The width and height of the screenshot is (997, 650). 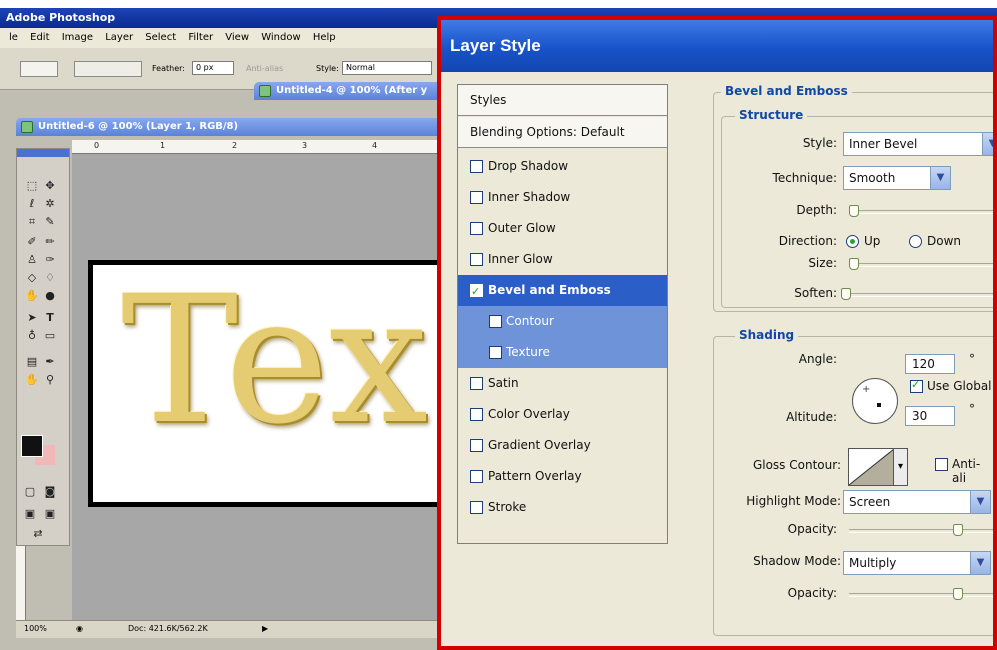 I want to click on blur-tool-icon: ✋, so click(x=32, y=296).